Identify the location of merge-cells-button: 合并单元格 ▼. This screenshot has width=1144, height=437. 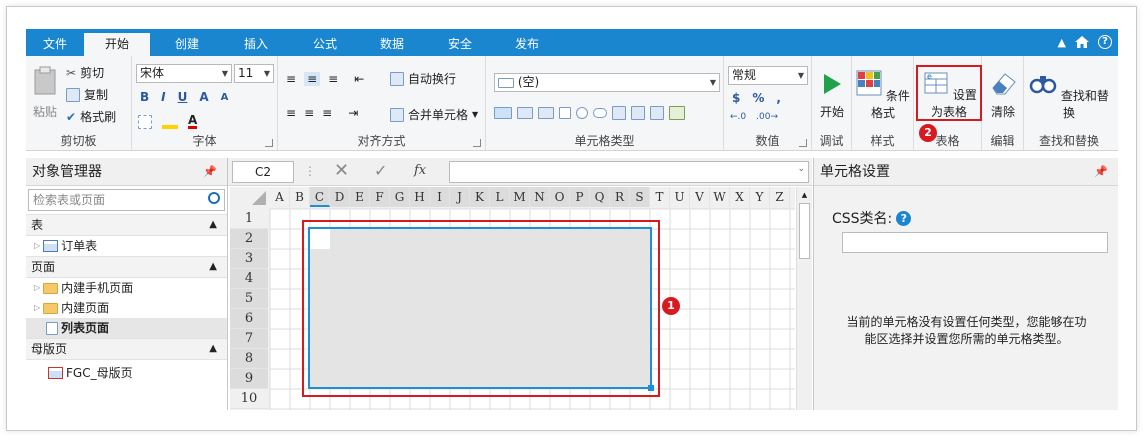
(434, 114).